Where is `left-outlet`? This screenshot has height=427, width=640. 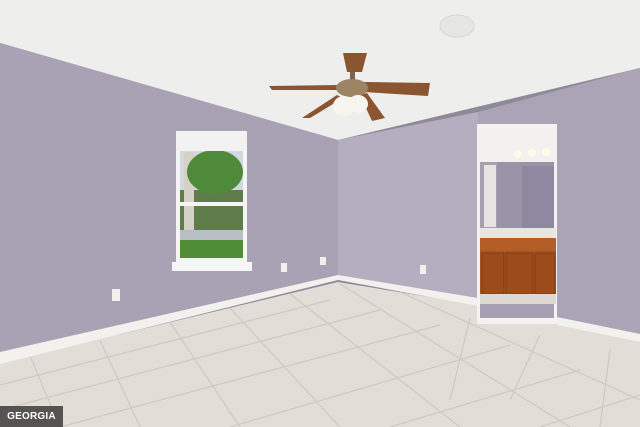
left-outlet is located at coordinates (116, 295).